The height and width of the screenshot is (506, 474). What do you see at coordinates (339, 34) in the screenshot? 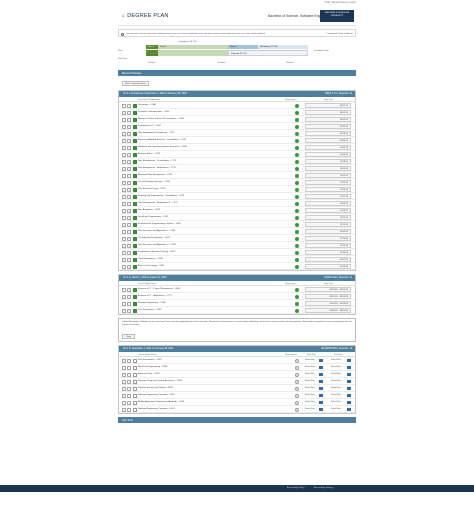
I see `notice-checkbox: Completed / Sent to Mentor` at bounding box center [339, 34].